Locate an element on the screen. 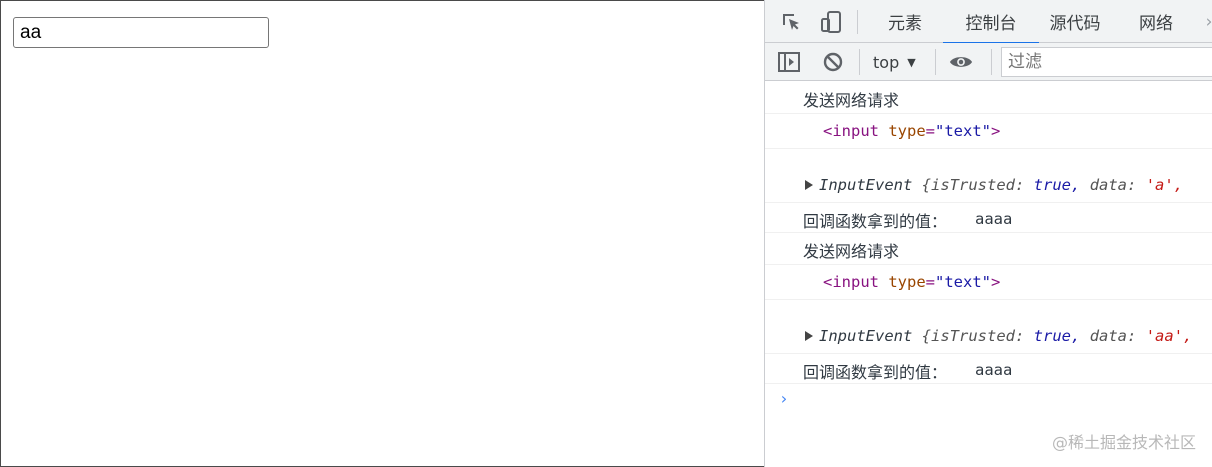 The image size is (1212, 467). tab-console: 控制台 is located at coordinates (991, 22).